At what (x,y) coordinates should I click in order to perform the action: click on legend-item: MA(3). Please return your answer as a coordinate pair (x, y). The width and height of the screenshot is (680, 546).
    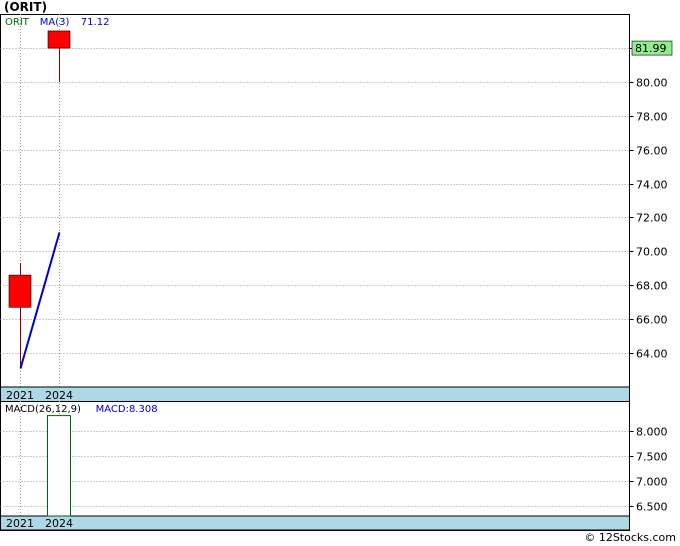
    Looking at the image, I should click on (55, 22).